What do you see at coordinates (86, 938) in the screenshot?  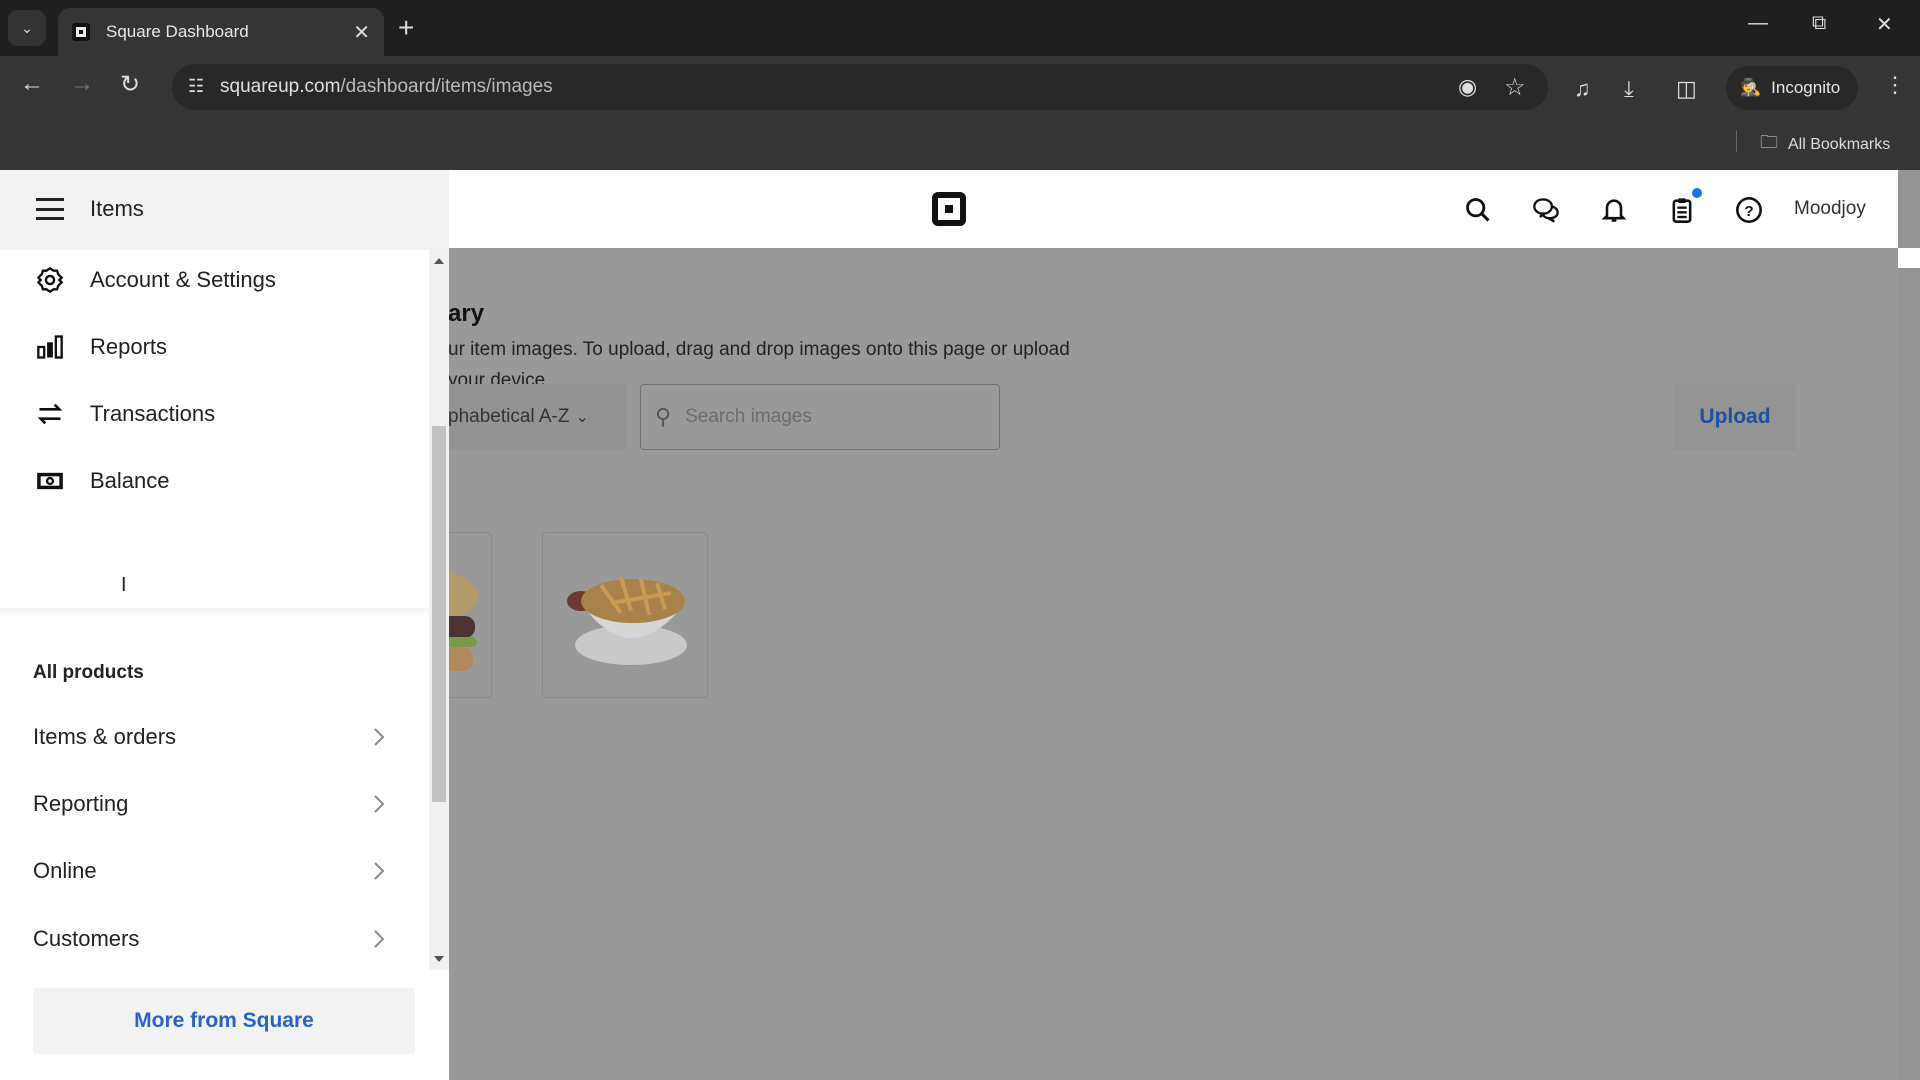 I see `product-label: Customers` at bounding box center [86, 938].